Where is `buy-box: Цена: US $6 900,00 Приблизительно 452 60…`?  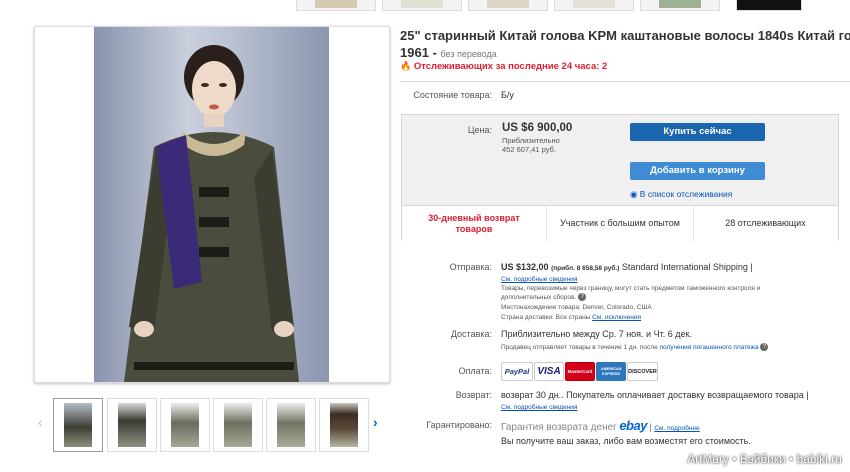
buy-box: Цена: US $6 900,00 Приблизительно 452 60… is located at coordinates (620, 177).